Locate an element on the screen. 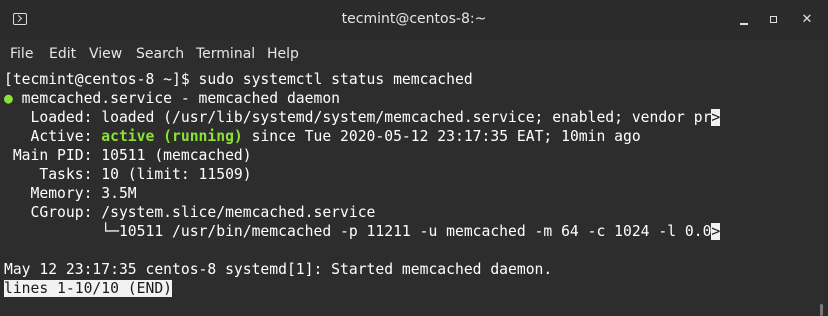  window-title: tecmint@centos-8:~ is located at coordinates (414, 19).